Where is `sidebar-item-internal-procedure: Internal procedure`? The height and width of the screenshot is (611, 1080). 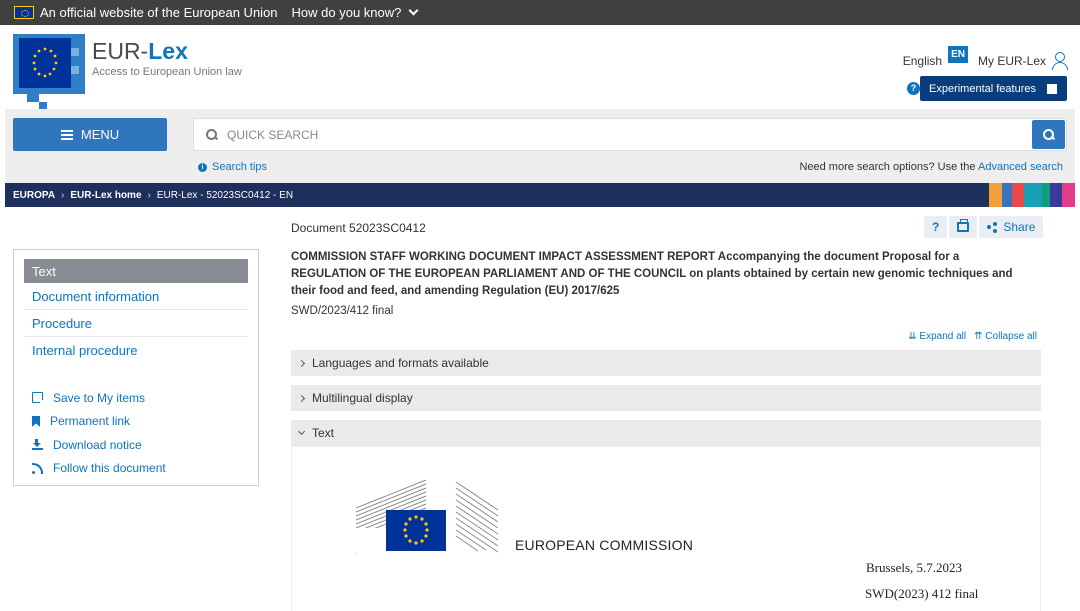 sidebar-item-internal-procedure: Internal procedure is located at coordinates (136, 350).